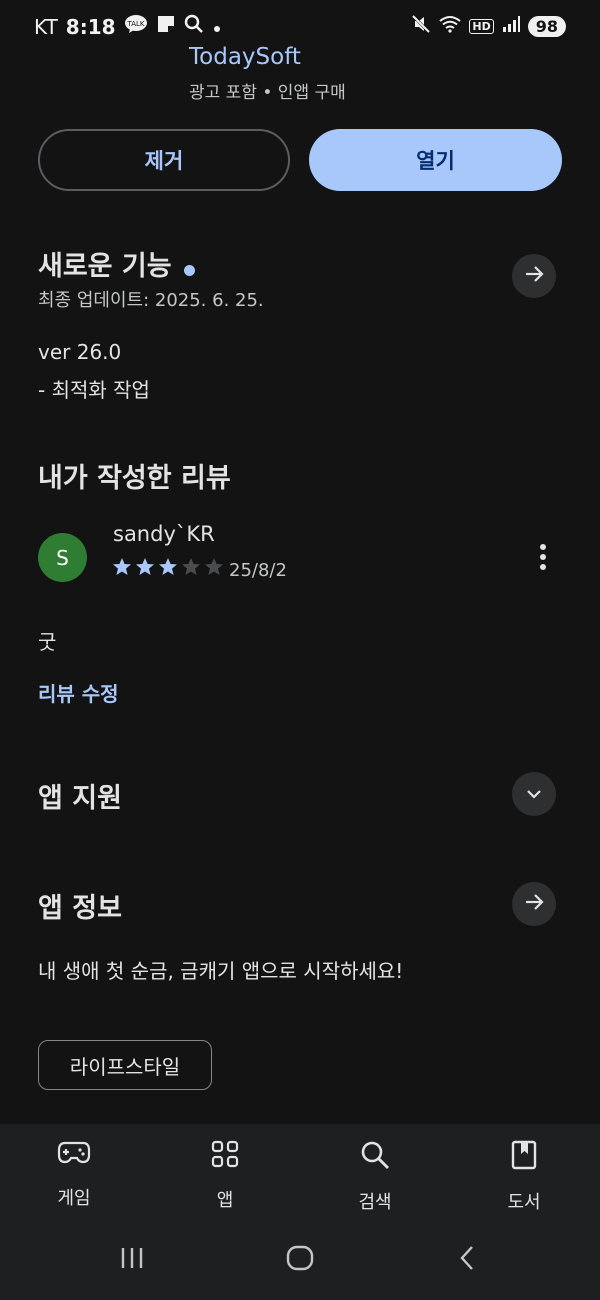  I want to click on notes-icon, so click(166, 26).